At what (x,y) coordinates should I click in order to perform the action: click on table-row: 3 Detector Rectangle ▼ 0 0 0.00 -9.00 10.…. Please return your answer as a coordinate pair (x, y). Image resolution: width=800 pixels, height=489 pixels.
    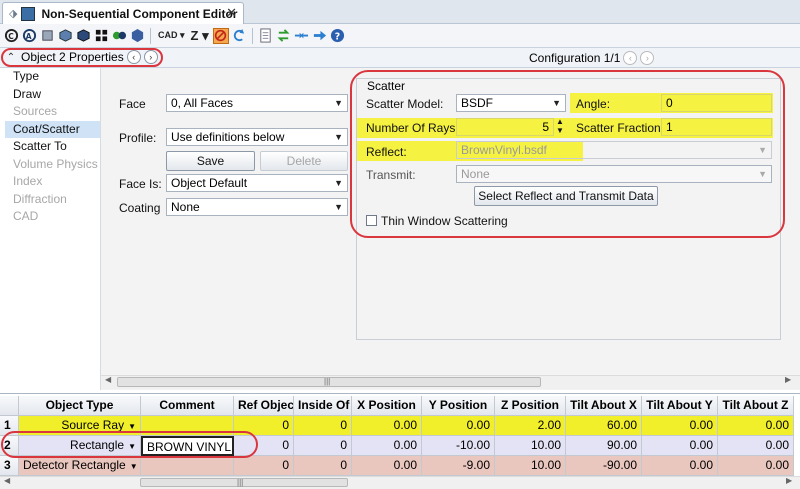
    Looking at the image, I should click on (400, 466).